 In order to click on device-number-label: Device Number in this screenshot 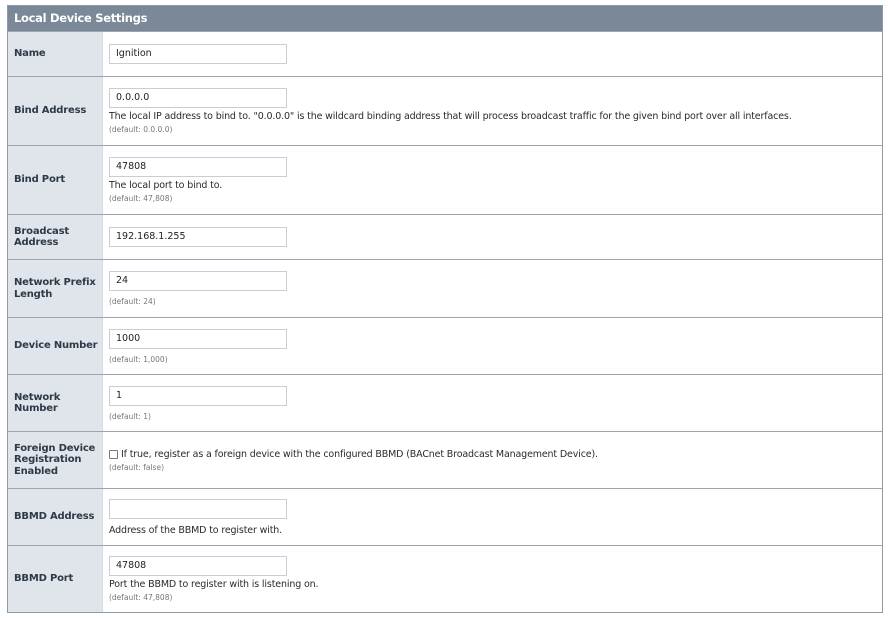, I will do `click(55, 346)`.